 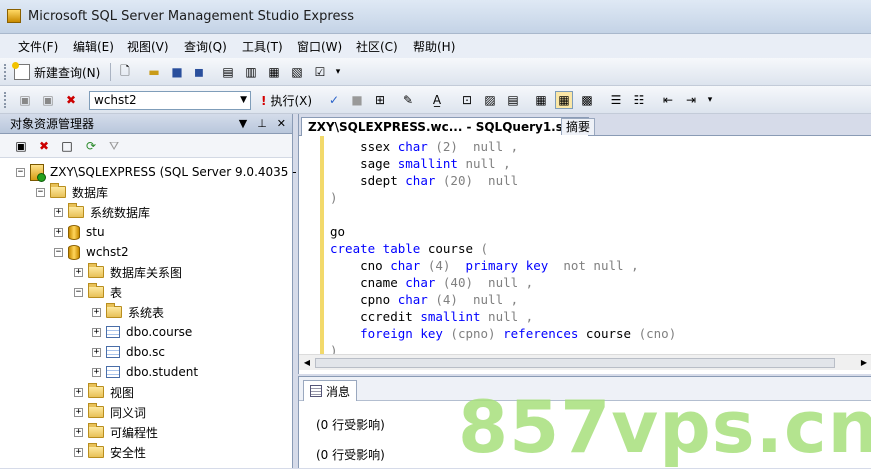 I want to click on scroll-right-icon: ▶, so click(x=864, y=363).